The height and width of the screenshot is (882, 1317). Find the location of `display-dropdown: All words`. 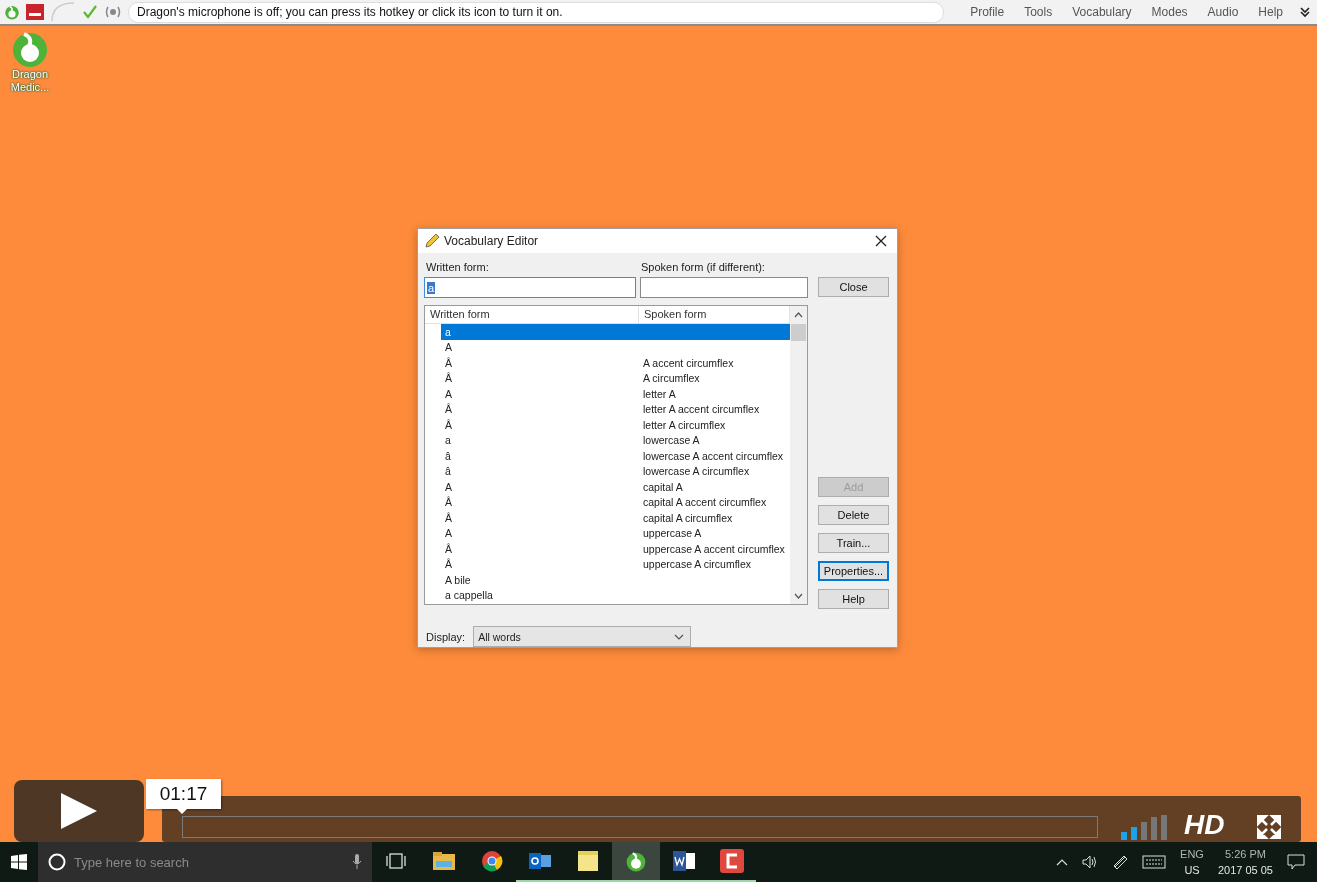

display-dropdown: All words is located at coordinates (582, 636).